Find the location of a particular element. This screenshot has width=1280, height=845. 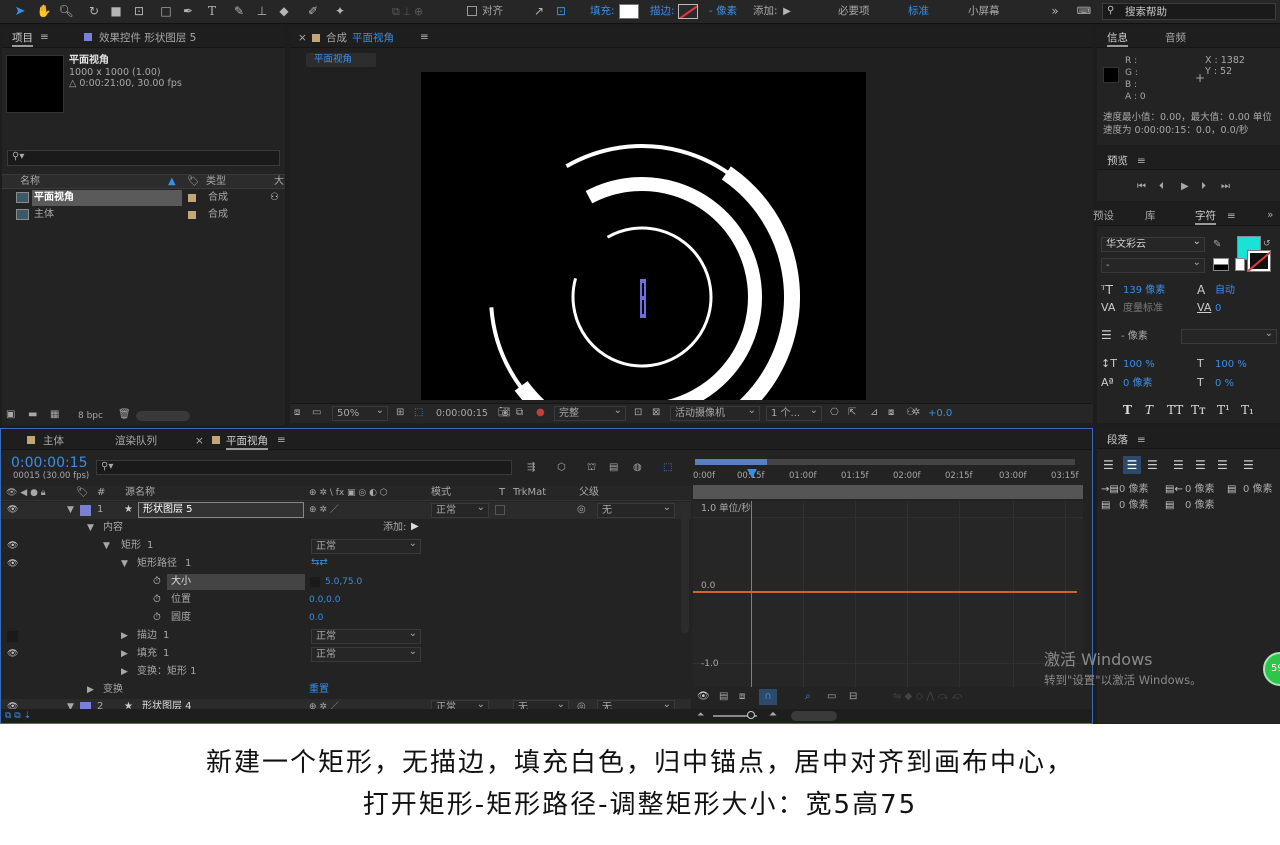

type-tool-icon: T is located at coordinates (212, 11).